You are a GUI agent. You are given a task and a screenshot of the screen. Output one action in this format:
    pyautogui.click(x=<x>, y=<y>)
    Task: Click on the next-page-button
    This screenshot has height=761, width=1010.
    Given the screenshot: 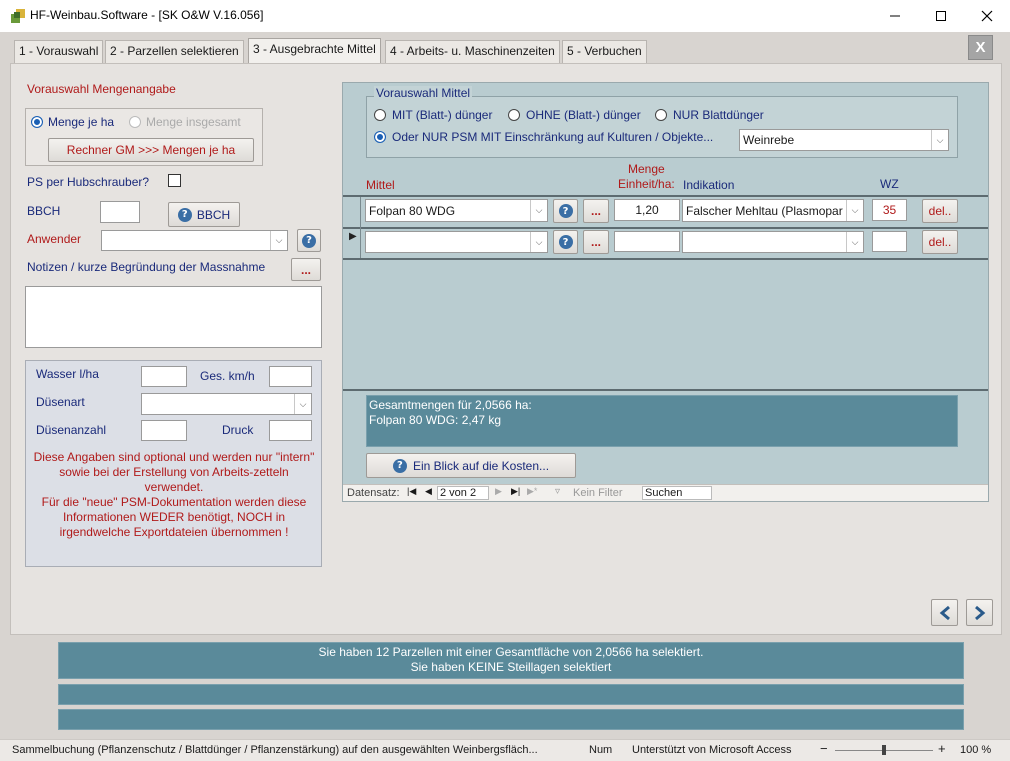 What is the action you would take?
    pyautogui.click(x=979, y=612)
    